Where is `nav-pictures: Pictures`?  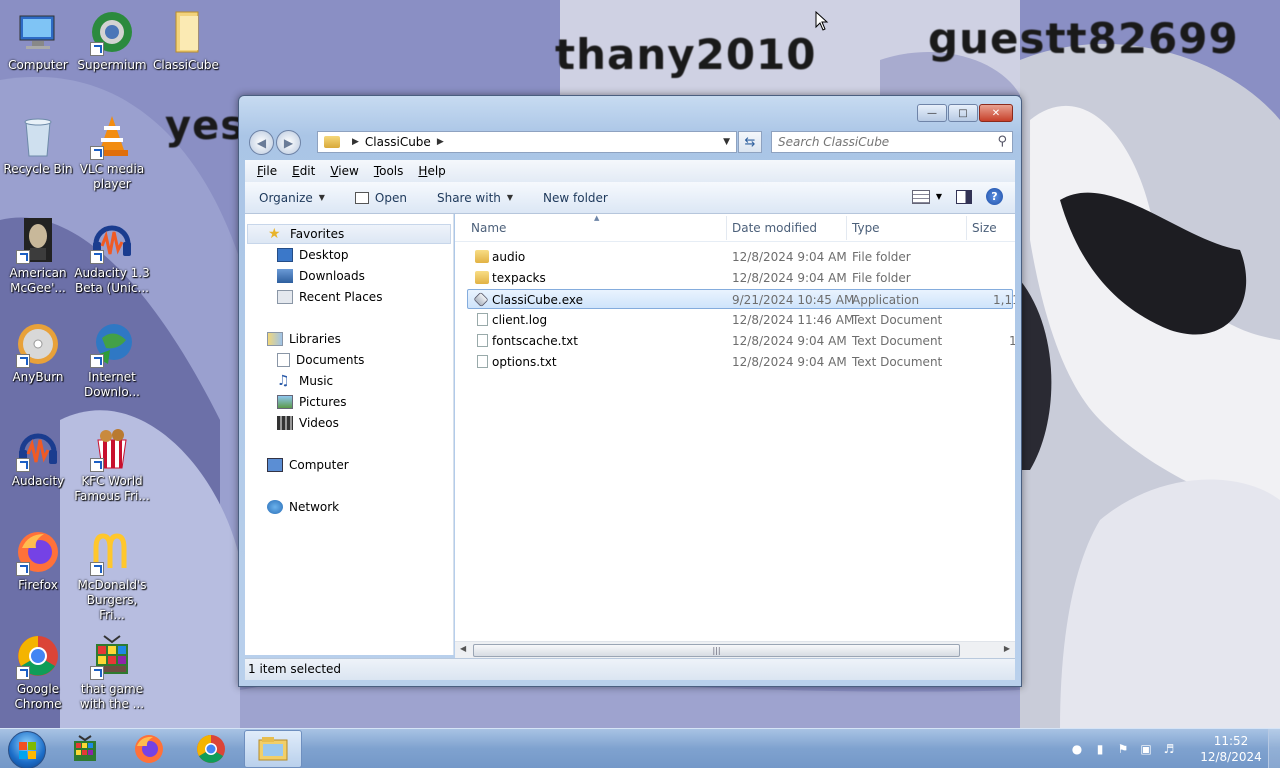 nav-pictures: Pictures is located at coordinates (312, 402).